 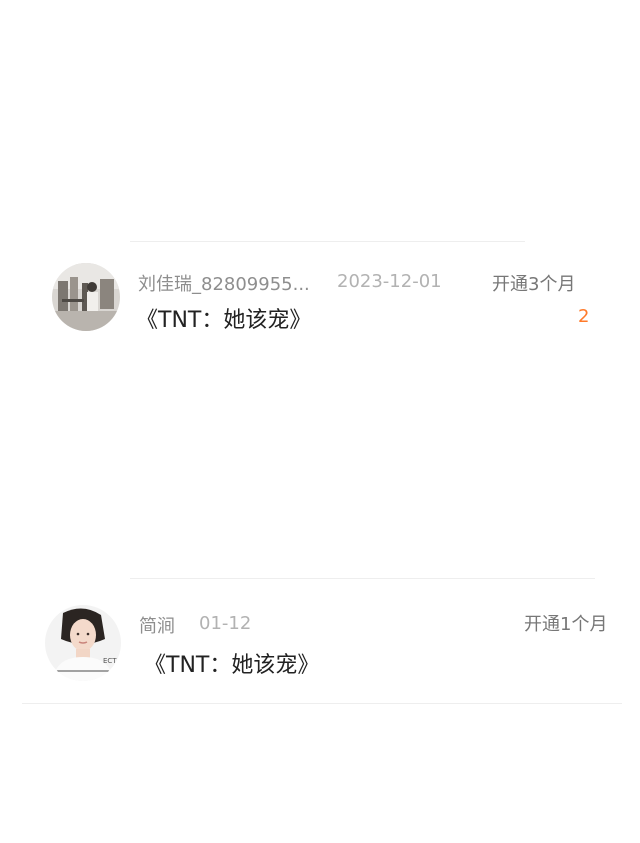 What do you see at coordinates (225, 623) in the screenshot?
I see `comment-date: 01-12` at bounding box center [225, 623].